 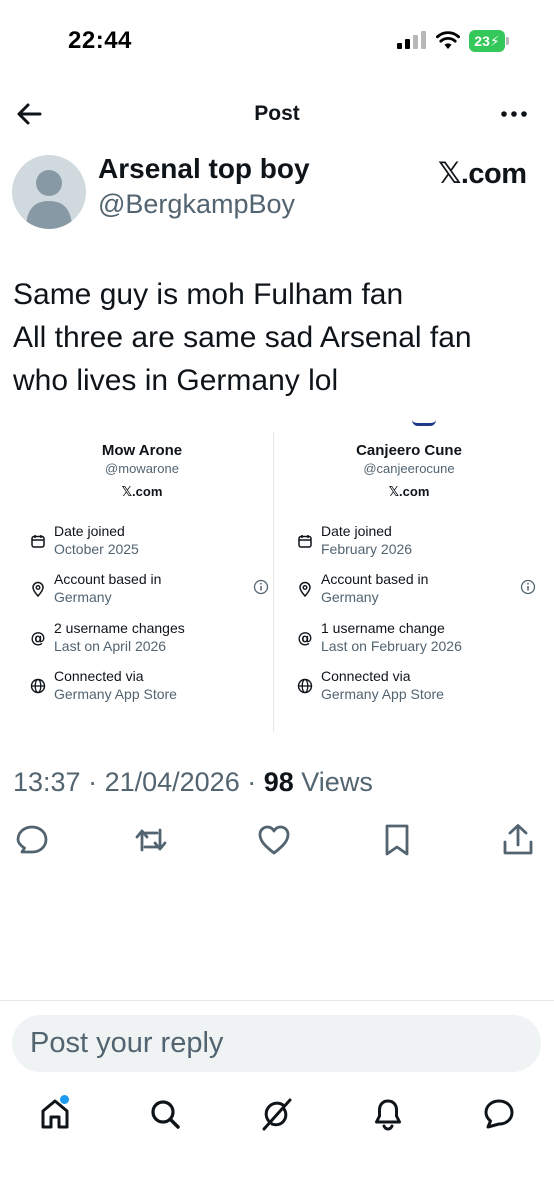 I want to click on search-icon, so click(x=165, y=1114).